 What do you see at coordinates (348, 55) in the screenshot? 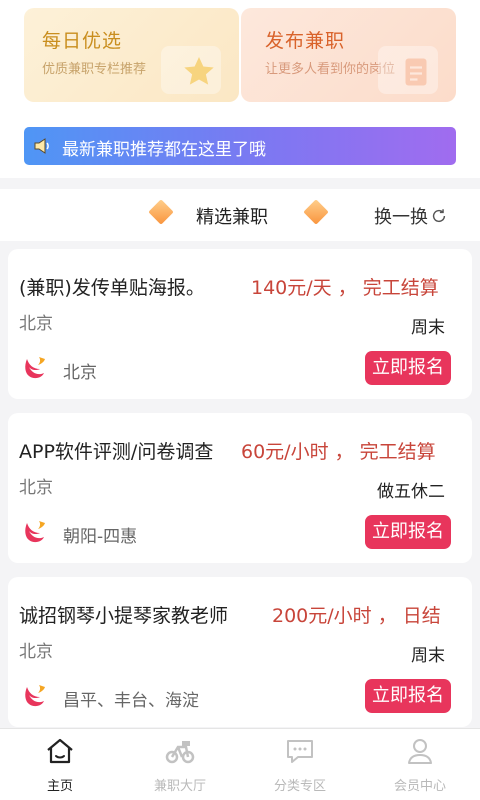
I see `post-job-card: 发布兼职 让更多人看到你的岗位` at bounding box center [348, 55].